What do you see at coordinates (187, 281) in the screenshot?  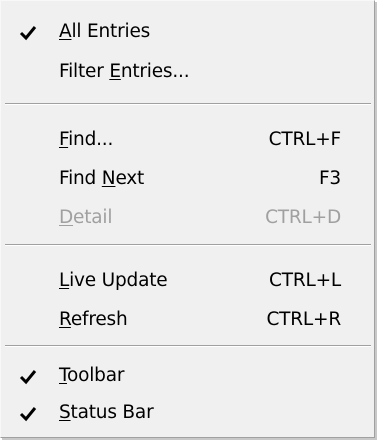 I see `menu-item-live-update: Live Update CTRL+L` at bounding box center [187, 281].